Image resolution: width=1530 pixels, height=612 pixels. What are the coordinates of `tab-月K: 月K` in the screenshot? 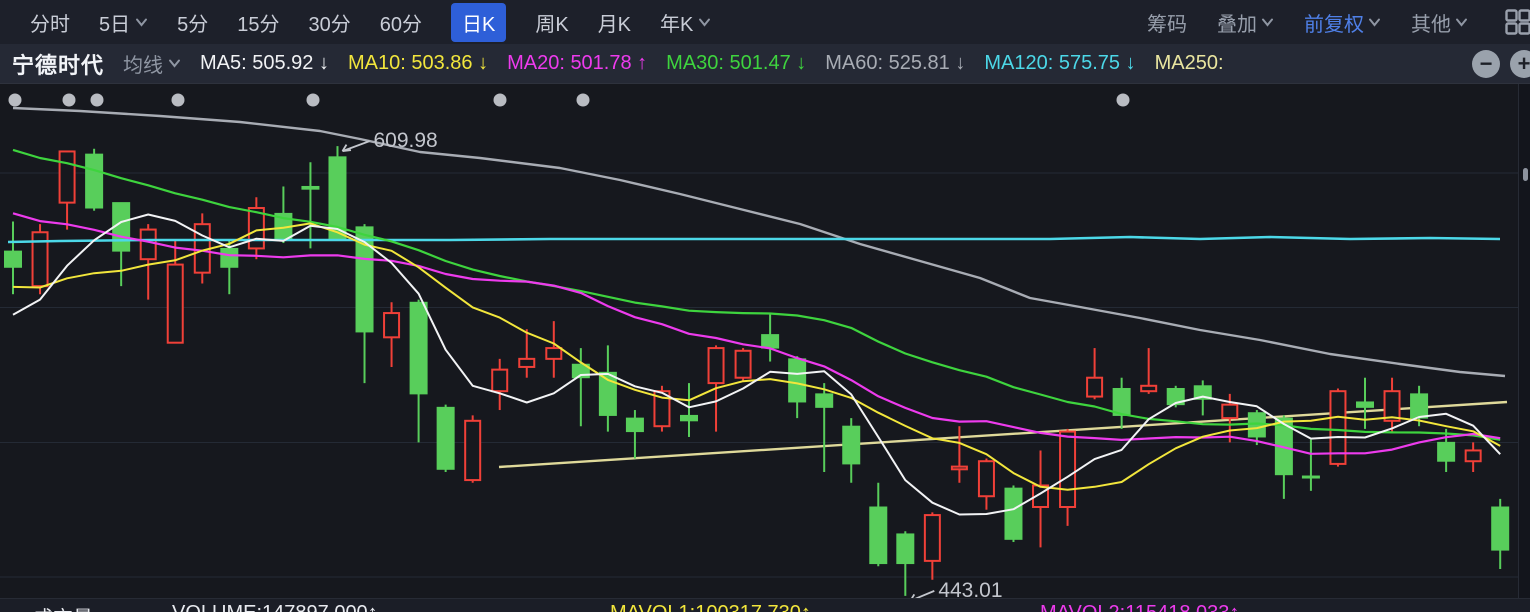 It's located at (614, 22).